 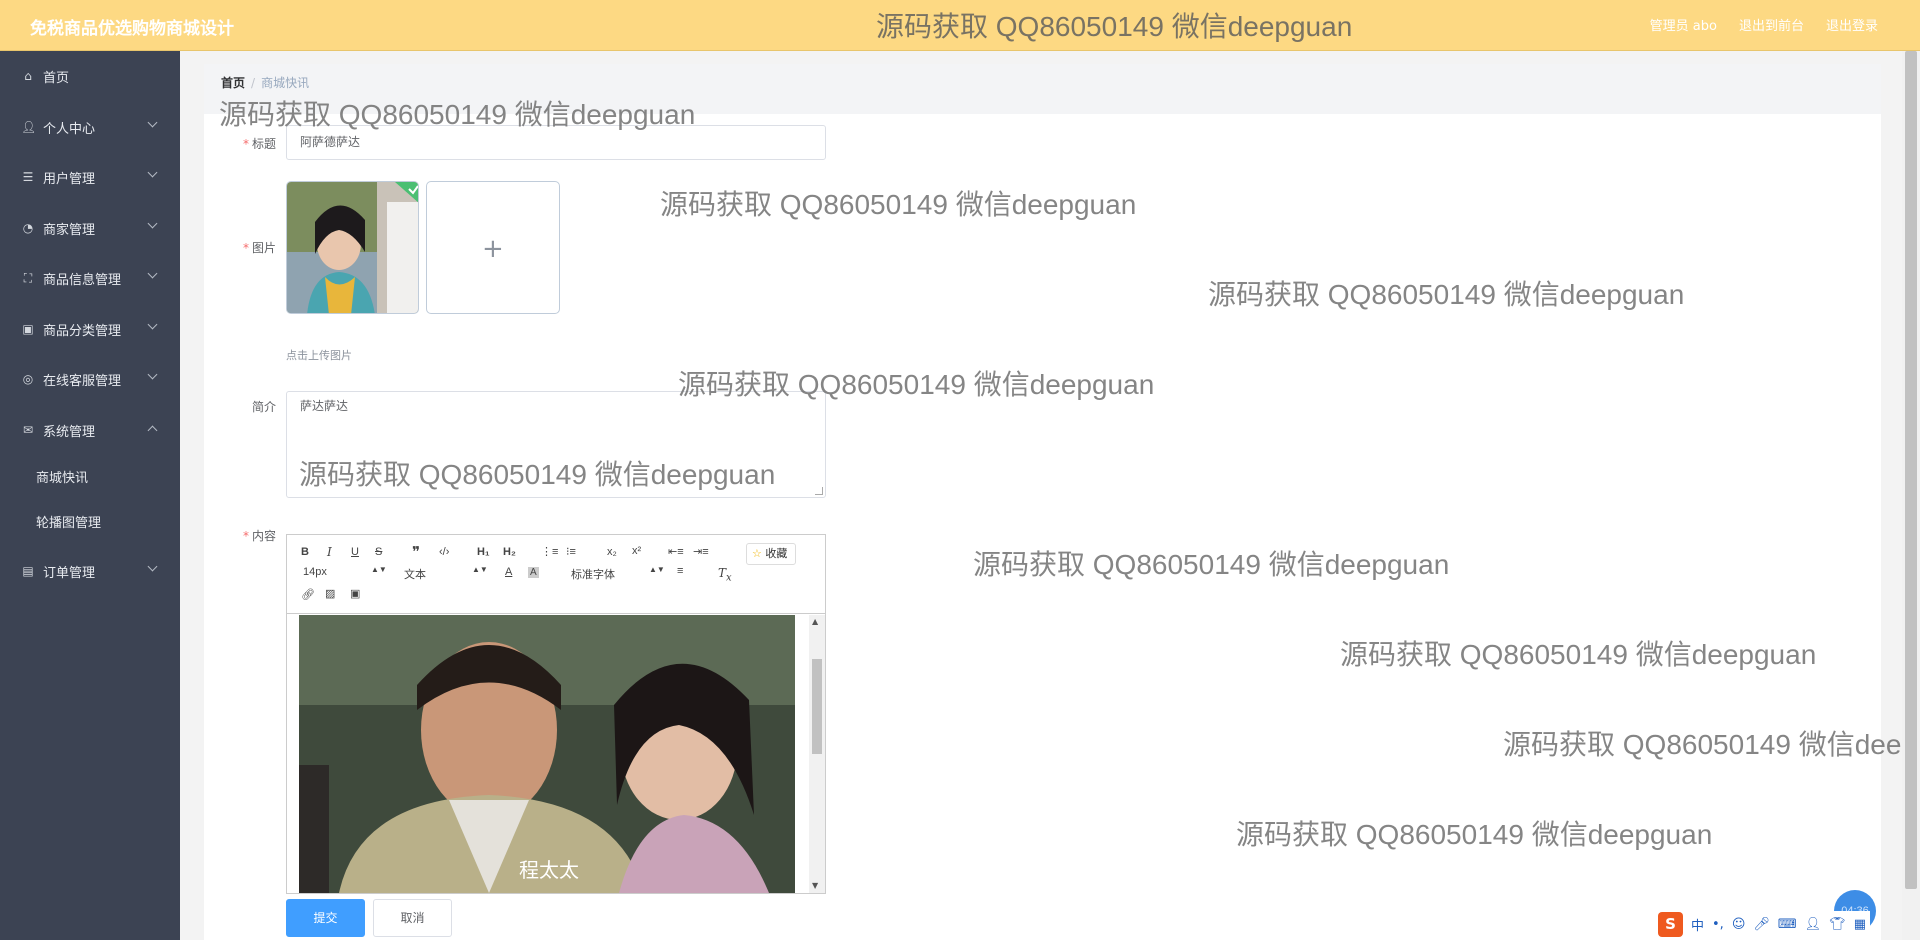 I want to click on intro-textarea: 萨达萨达, so click(x=556, y=444).